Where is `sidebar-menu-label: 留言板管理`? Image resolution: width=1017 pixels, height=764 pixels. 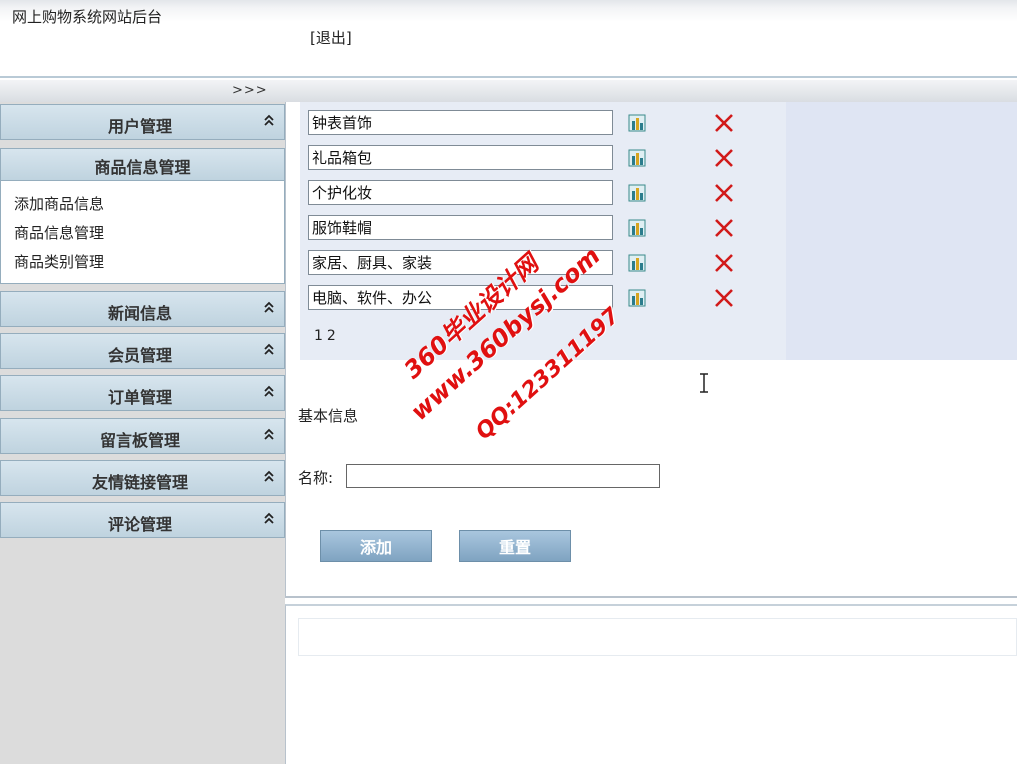
sidebar-menu-label: 留言板管理 is located at coordinates (139, 440).